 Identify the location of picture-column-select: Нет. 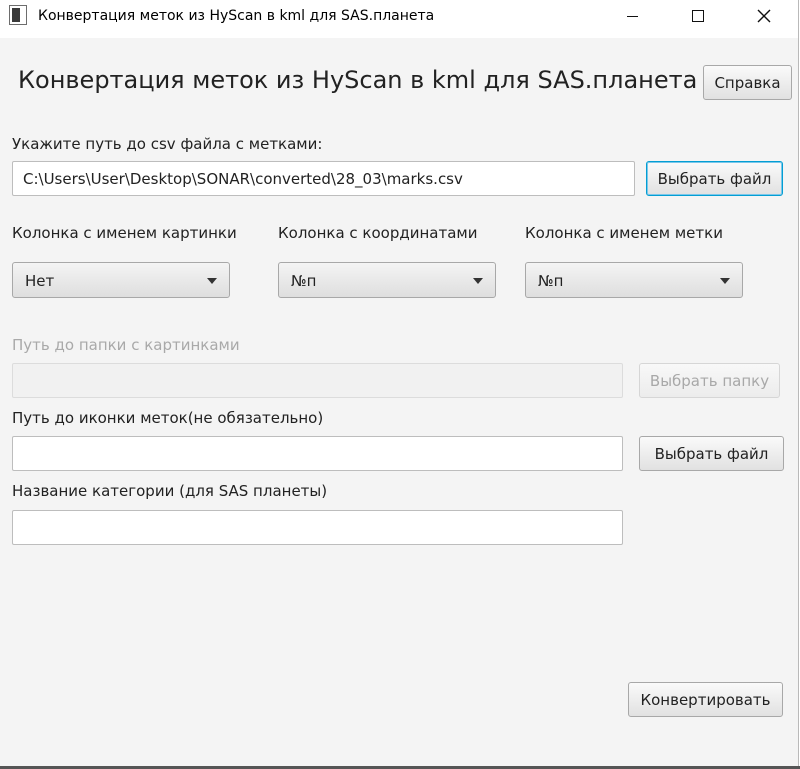
(121, 280).